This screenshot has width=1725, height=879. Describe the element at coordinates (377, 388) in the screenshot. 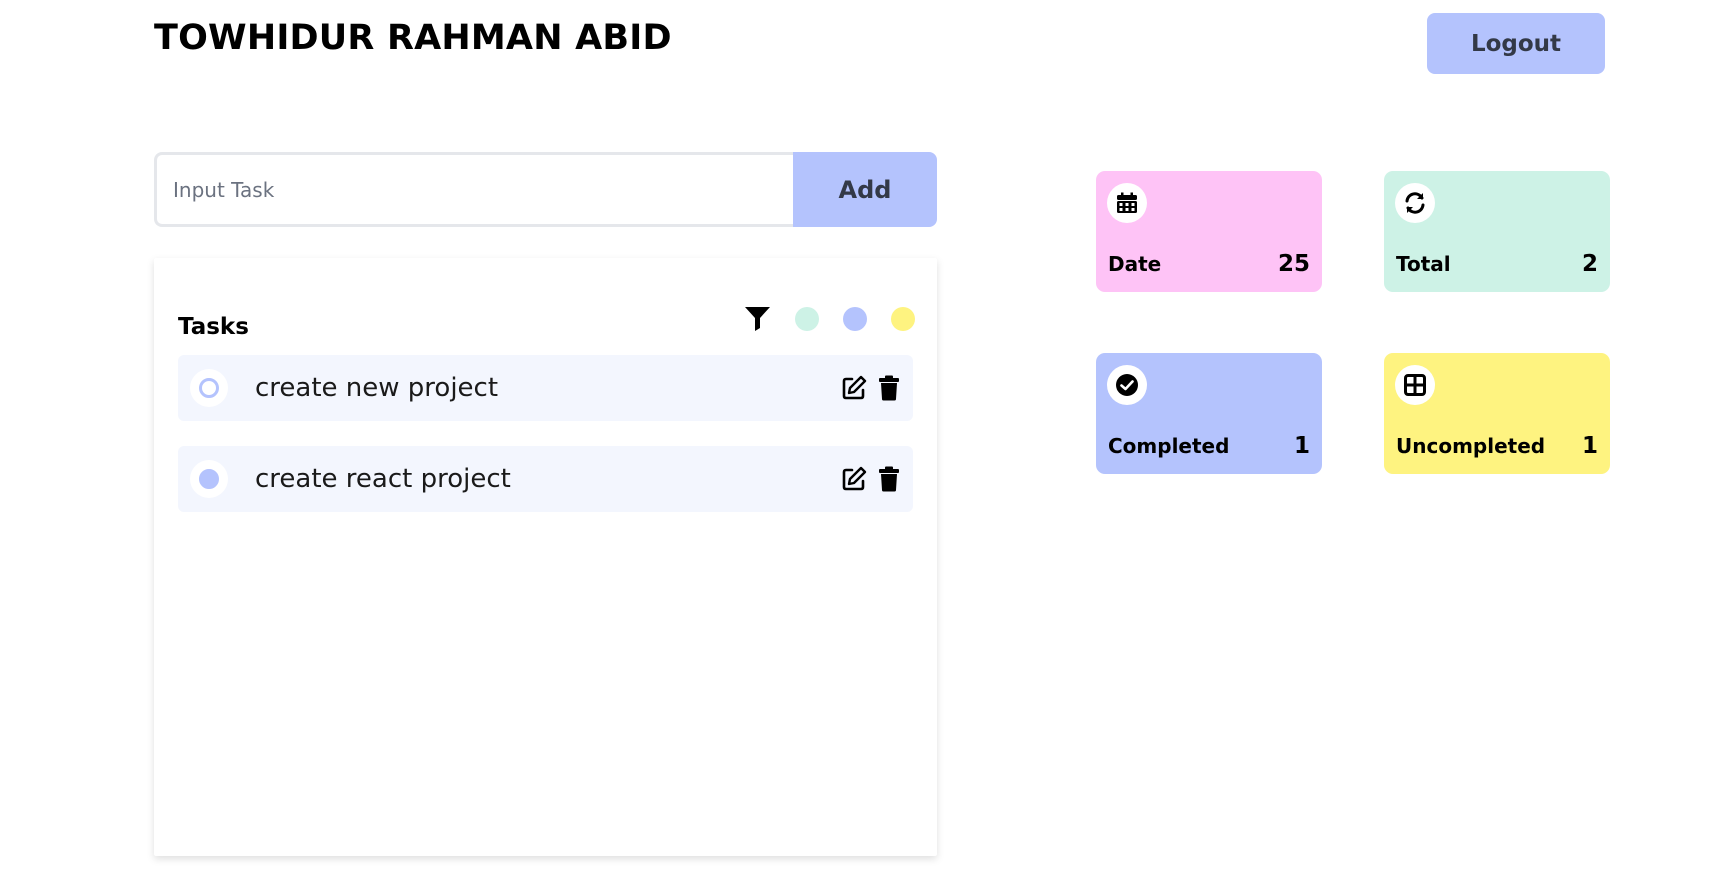

I see `task-text: create new project` at that location.